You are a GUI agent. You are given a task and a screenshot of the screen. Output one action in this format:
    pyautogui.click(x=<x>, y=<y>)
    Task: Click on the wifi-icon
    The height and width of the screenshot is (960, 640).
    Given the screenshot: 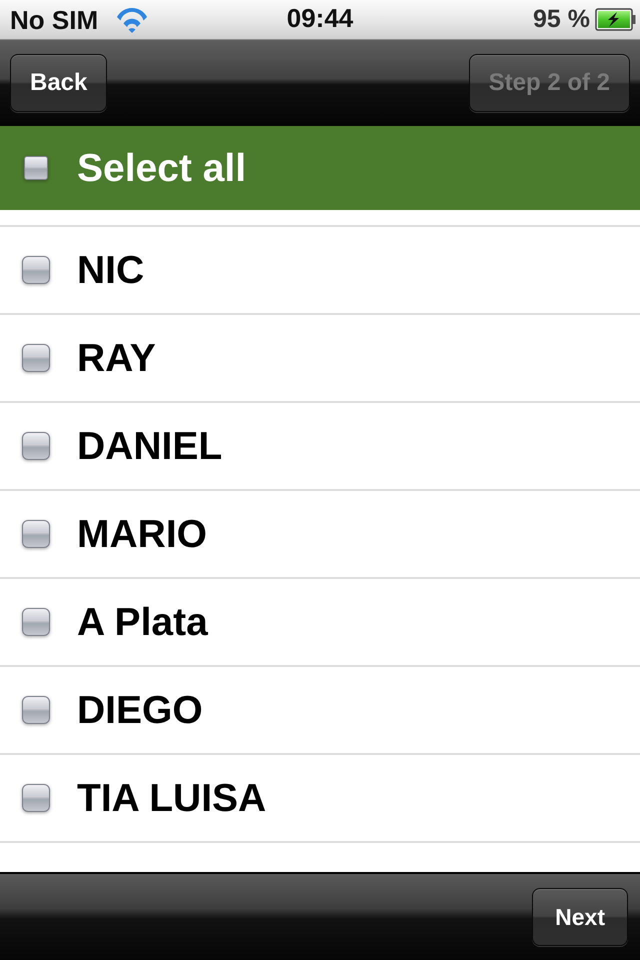 What is the action you would take?
    pyautogui.click(x=132, y=19)
    